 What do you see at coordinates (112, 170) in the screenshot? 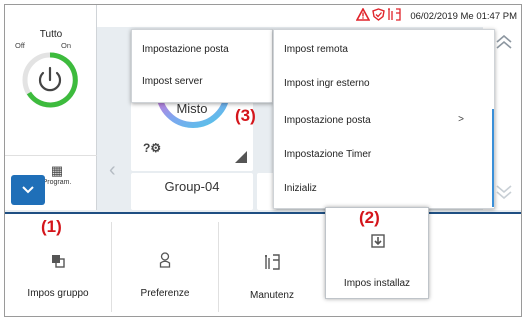
I see `chevron-left-icon: ‹` at bounding box center [112, 170].